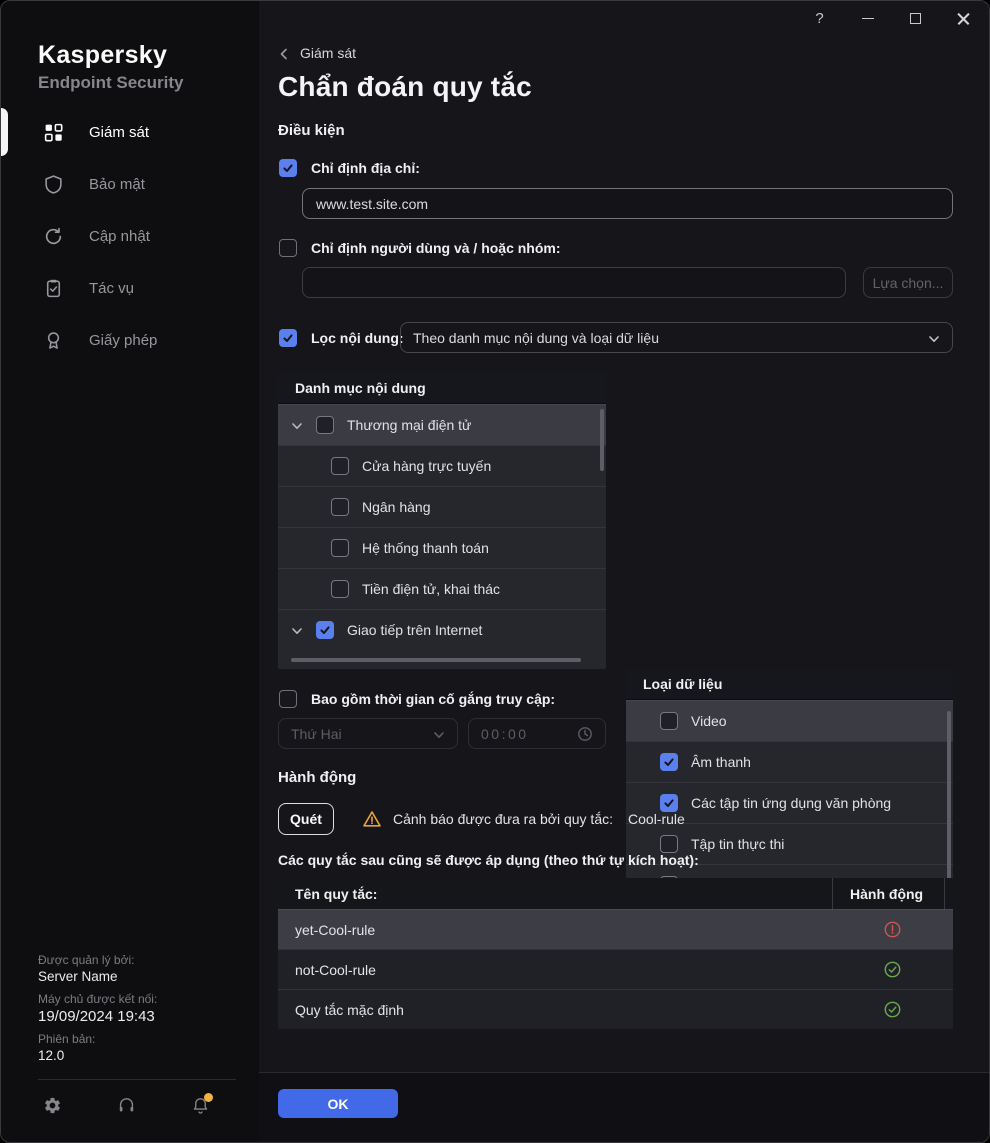  What do you see at coordinates (624, 1107) in the screenshot?
I see `footer-bar: OK` at bounding box center [624, 1107].